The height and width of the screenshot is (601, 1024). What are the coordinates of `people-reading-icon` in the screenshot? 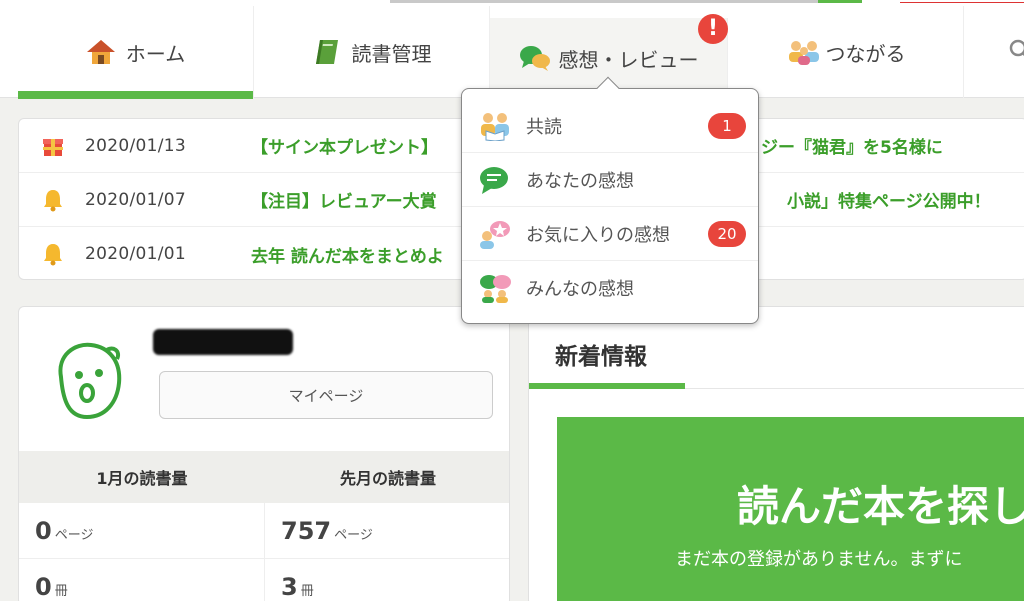 It's located at (495, 126).